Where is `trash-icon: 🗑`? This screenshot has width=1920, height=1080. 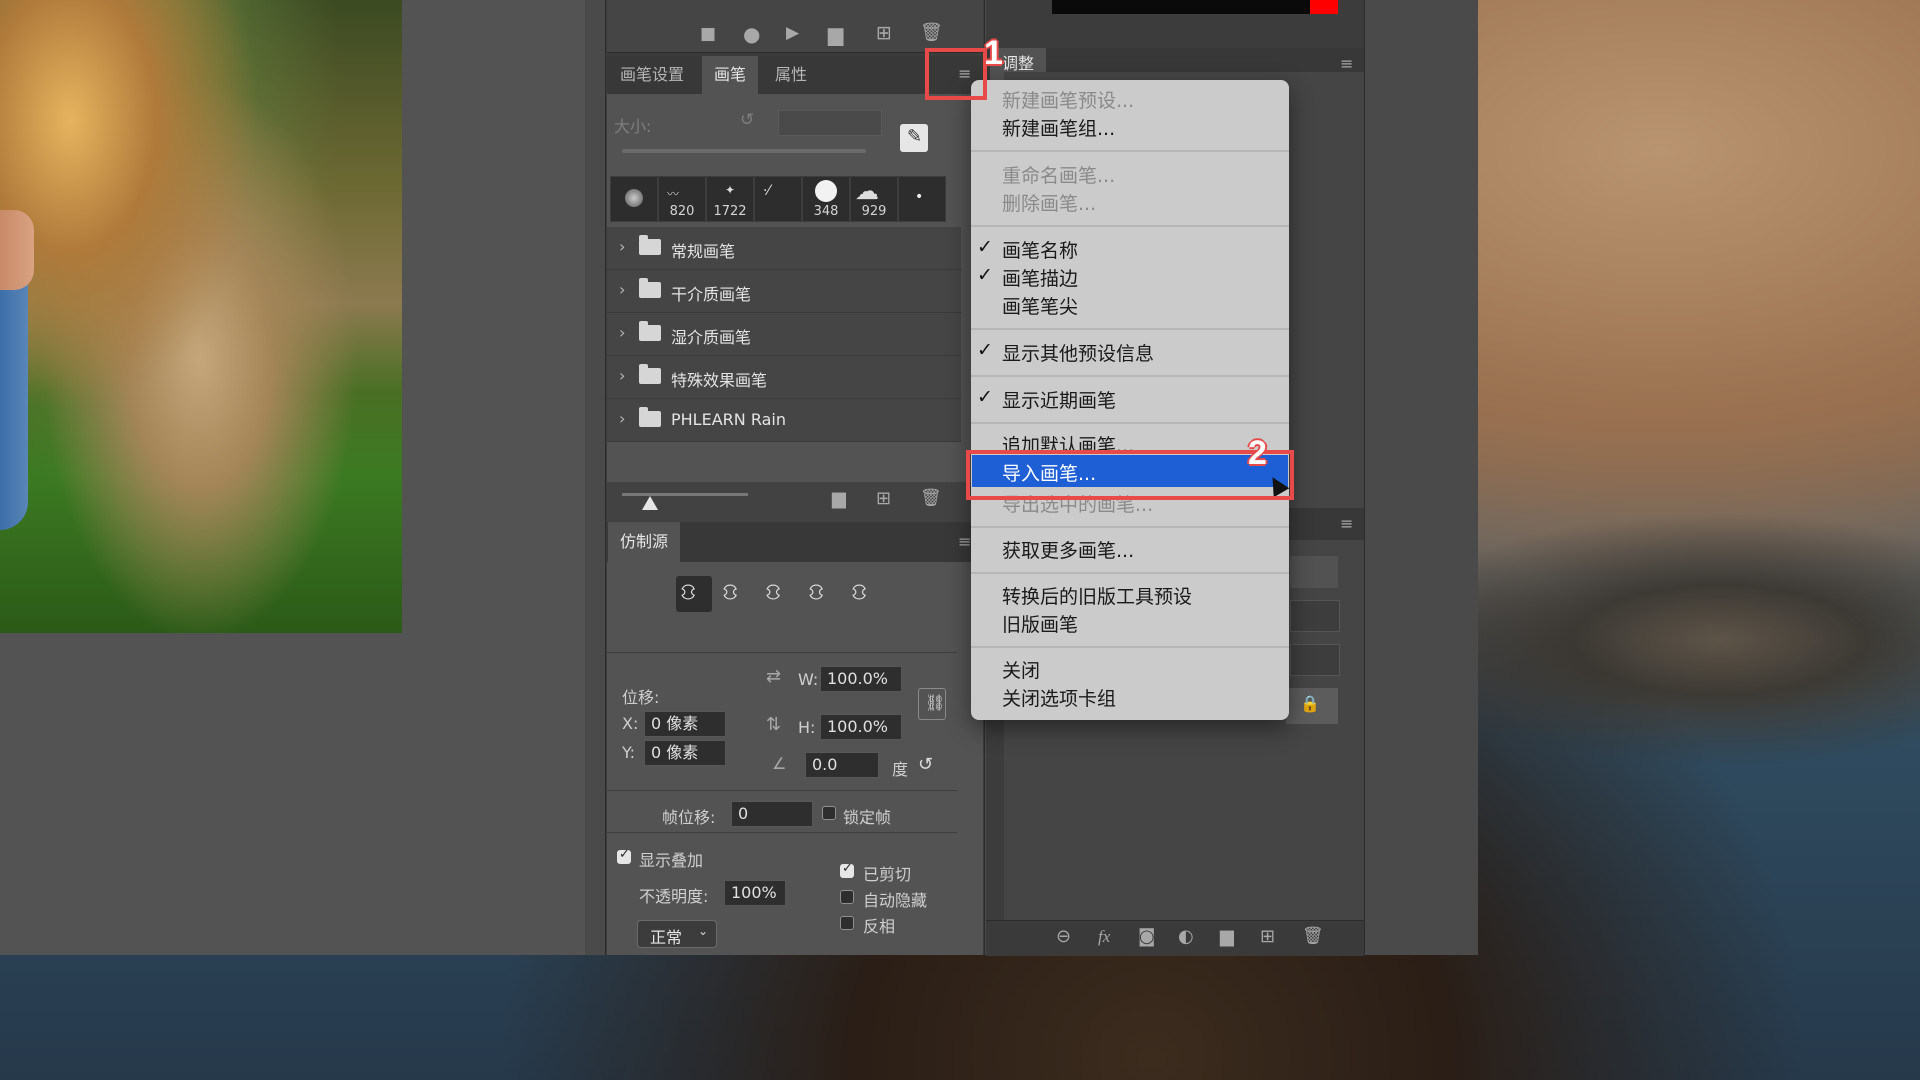
trash-icon: 🗑 is located at coordinates (931, 33).